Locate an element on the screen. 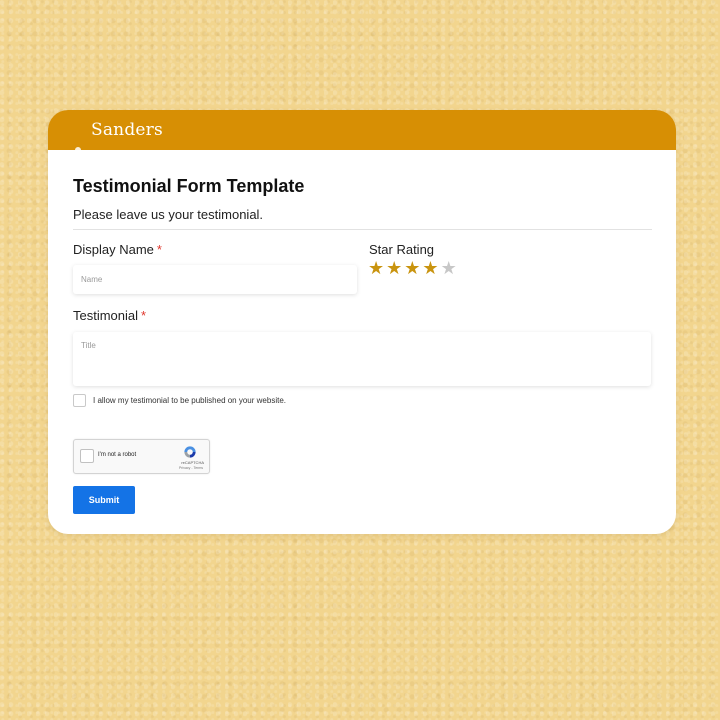 The width and height of the screenshot is (720, 720). brand-mark-icon is located at coordinates (78, 149).